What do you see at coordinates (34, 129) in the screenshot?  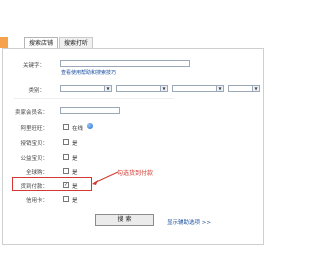 I see `aliwangwang-label: 阿里旺旺：` at bounding box center [34, 129].